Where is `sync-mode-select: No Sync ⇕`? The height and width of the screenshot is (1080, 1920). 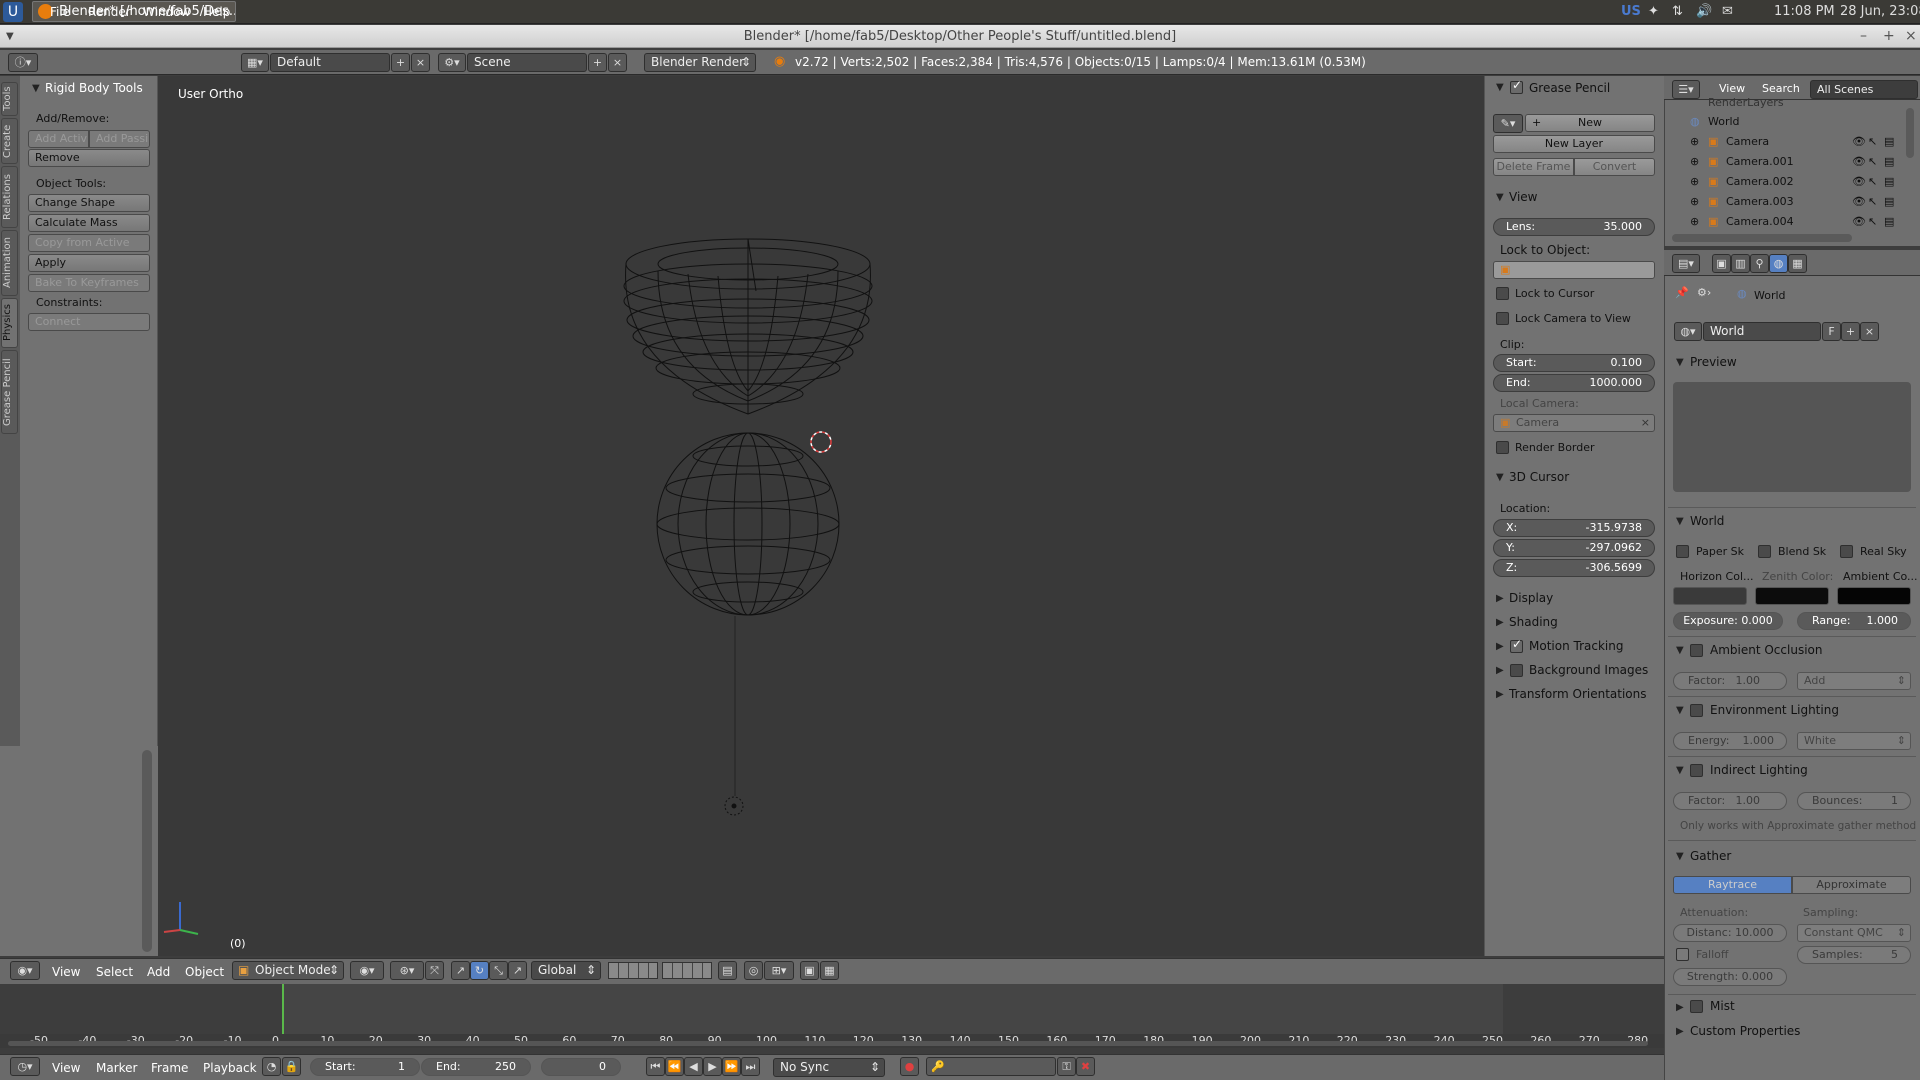 sync-mode-select: No Sync ⇕ is located at coordinates (829, 1067).